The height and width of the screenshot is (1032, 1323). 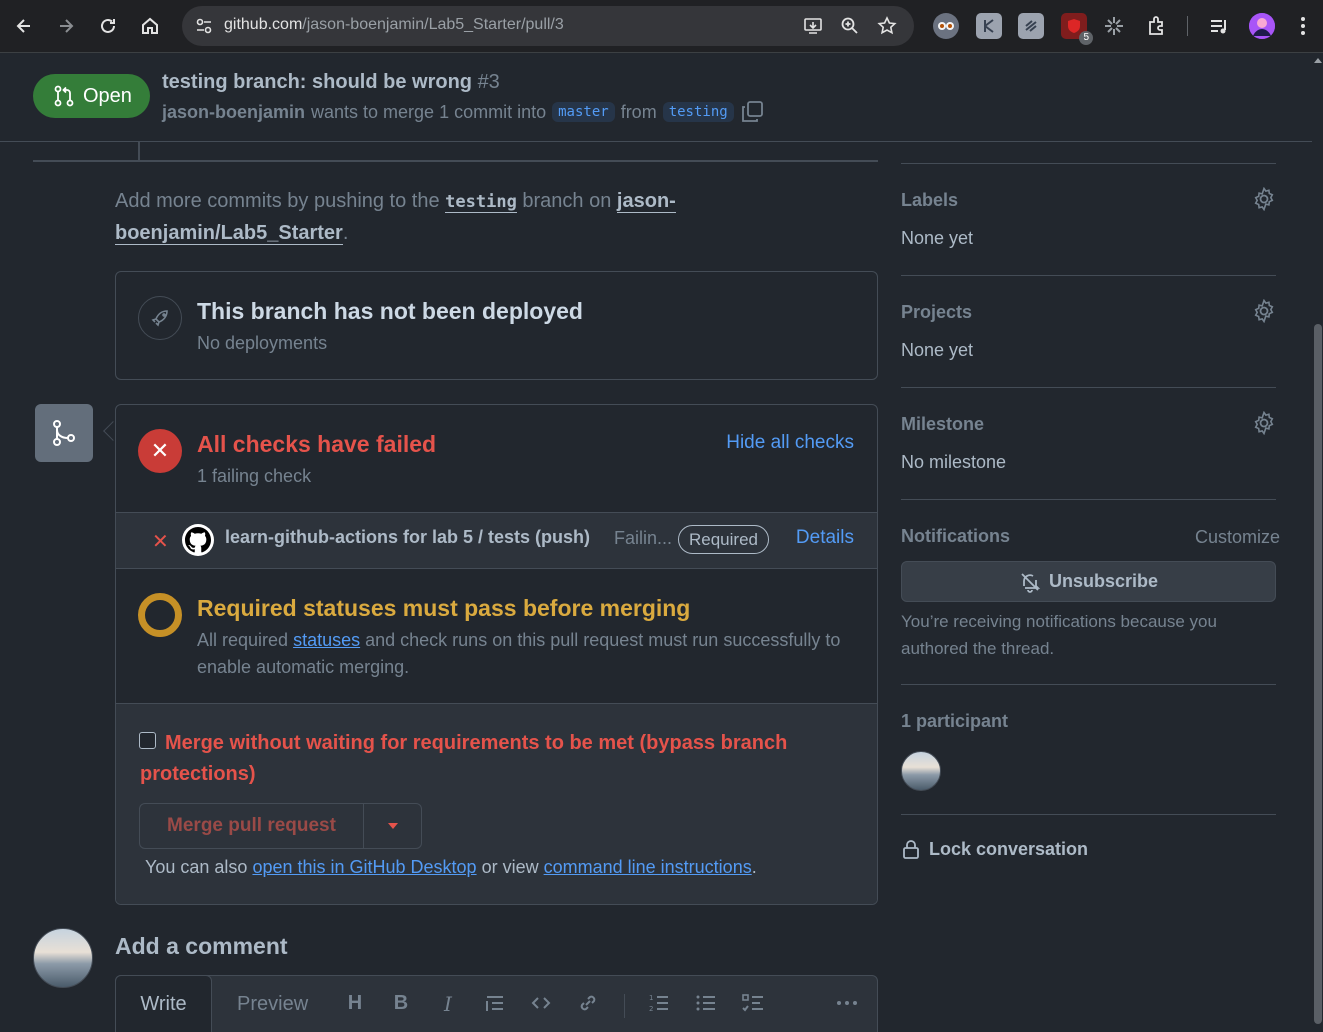 What do you see at coordinates (937, 238) in the screenshot?
I see `labels-value: None yet` at bounding box center [937, 238].